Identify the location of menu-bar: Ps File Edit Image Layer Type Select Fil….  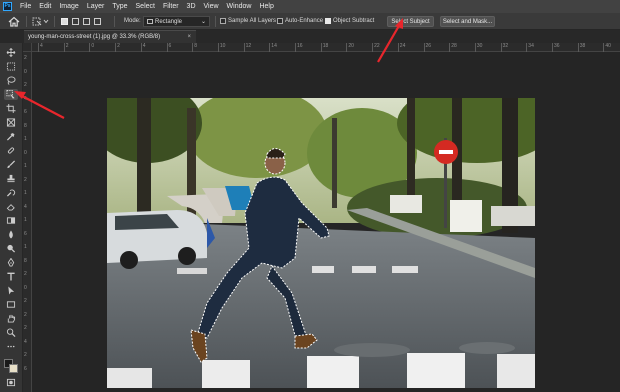
(310, 6).